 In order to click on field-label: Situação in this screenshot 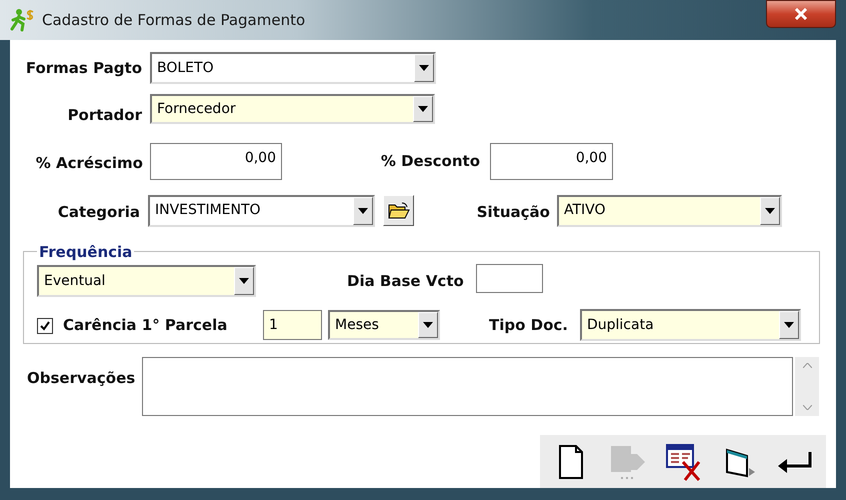, I will do `click(513, 213)`.